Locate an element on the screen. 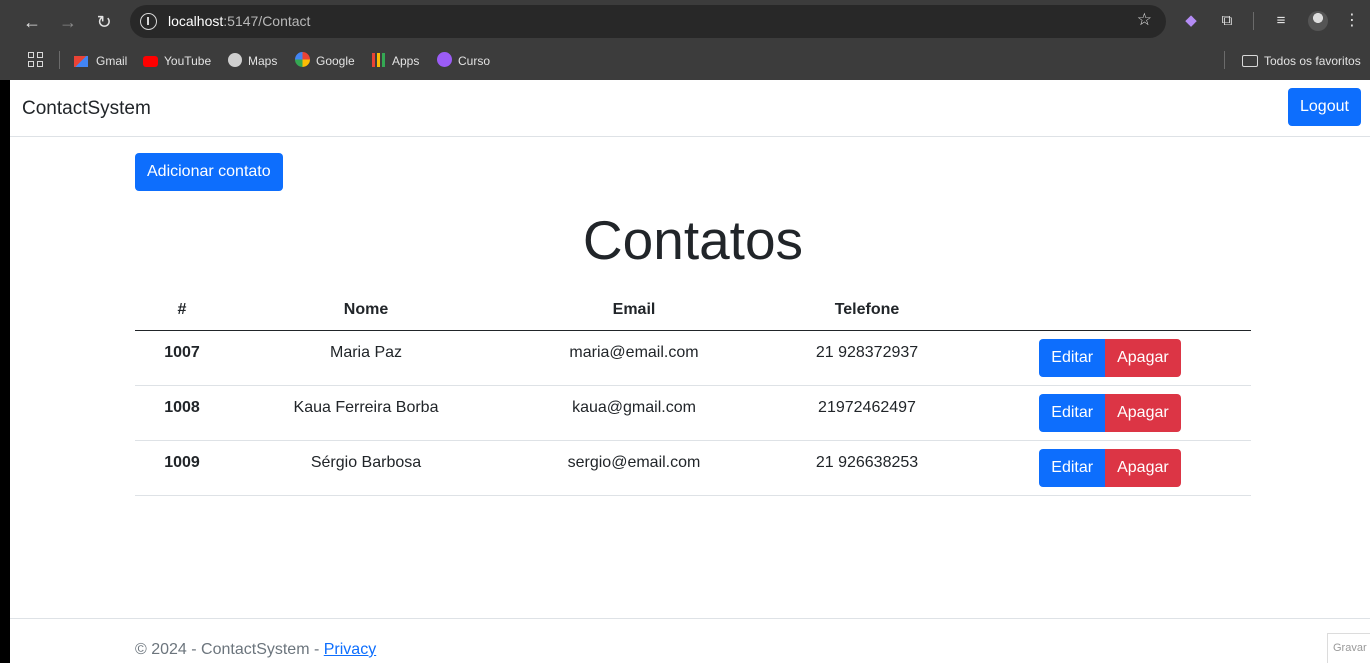 The width and height of the screenshot is (1370, 663). contact-email: sergio@email.com is located at coordinates (634, 468).